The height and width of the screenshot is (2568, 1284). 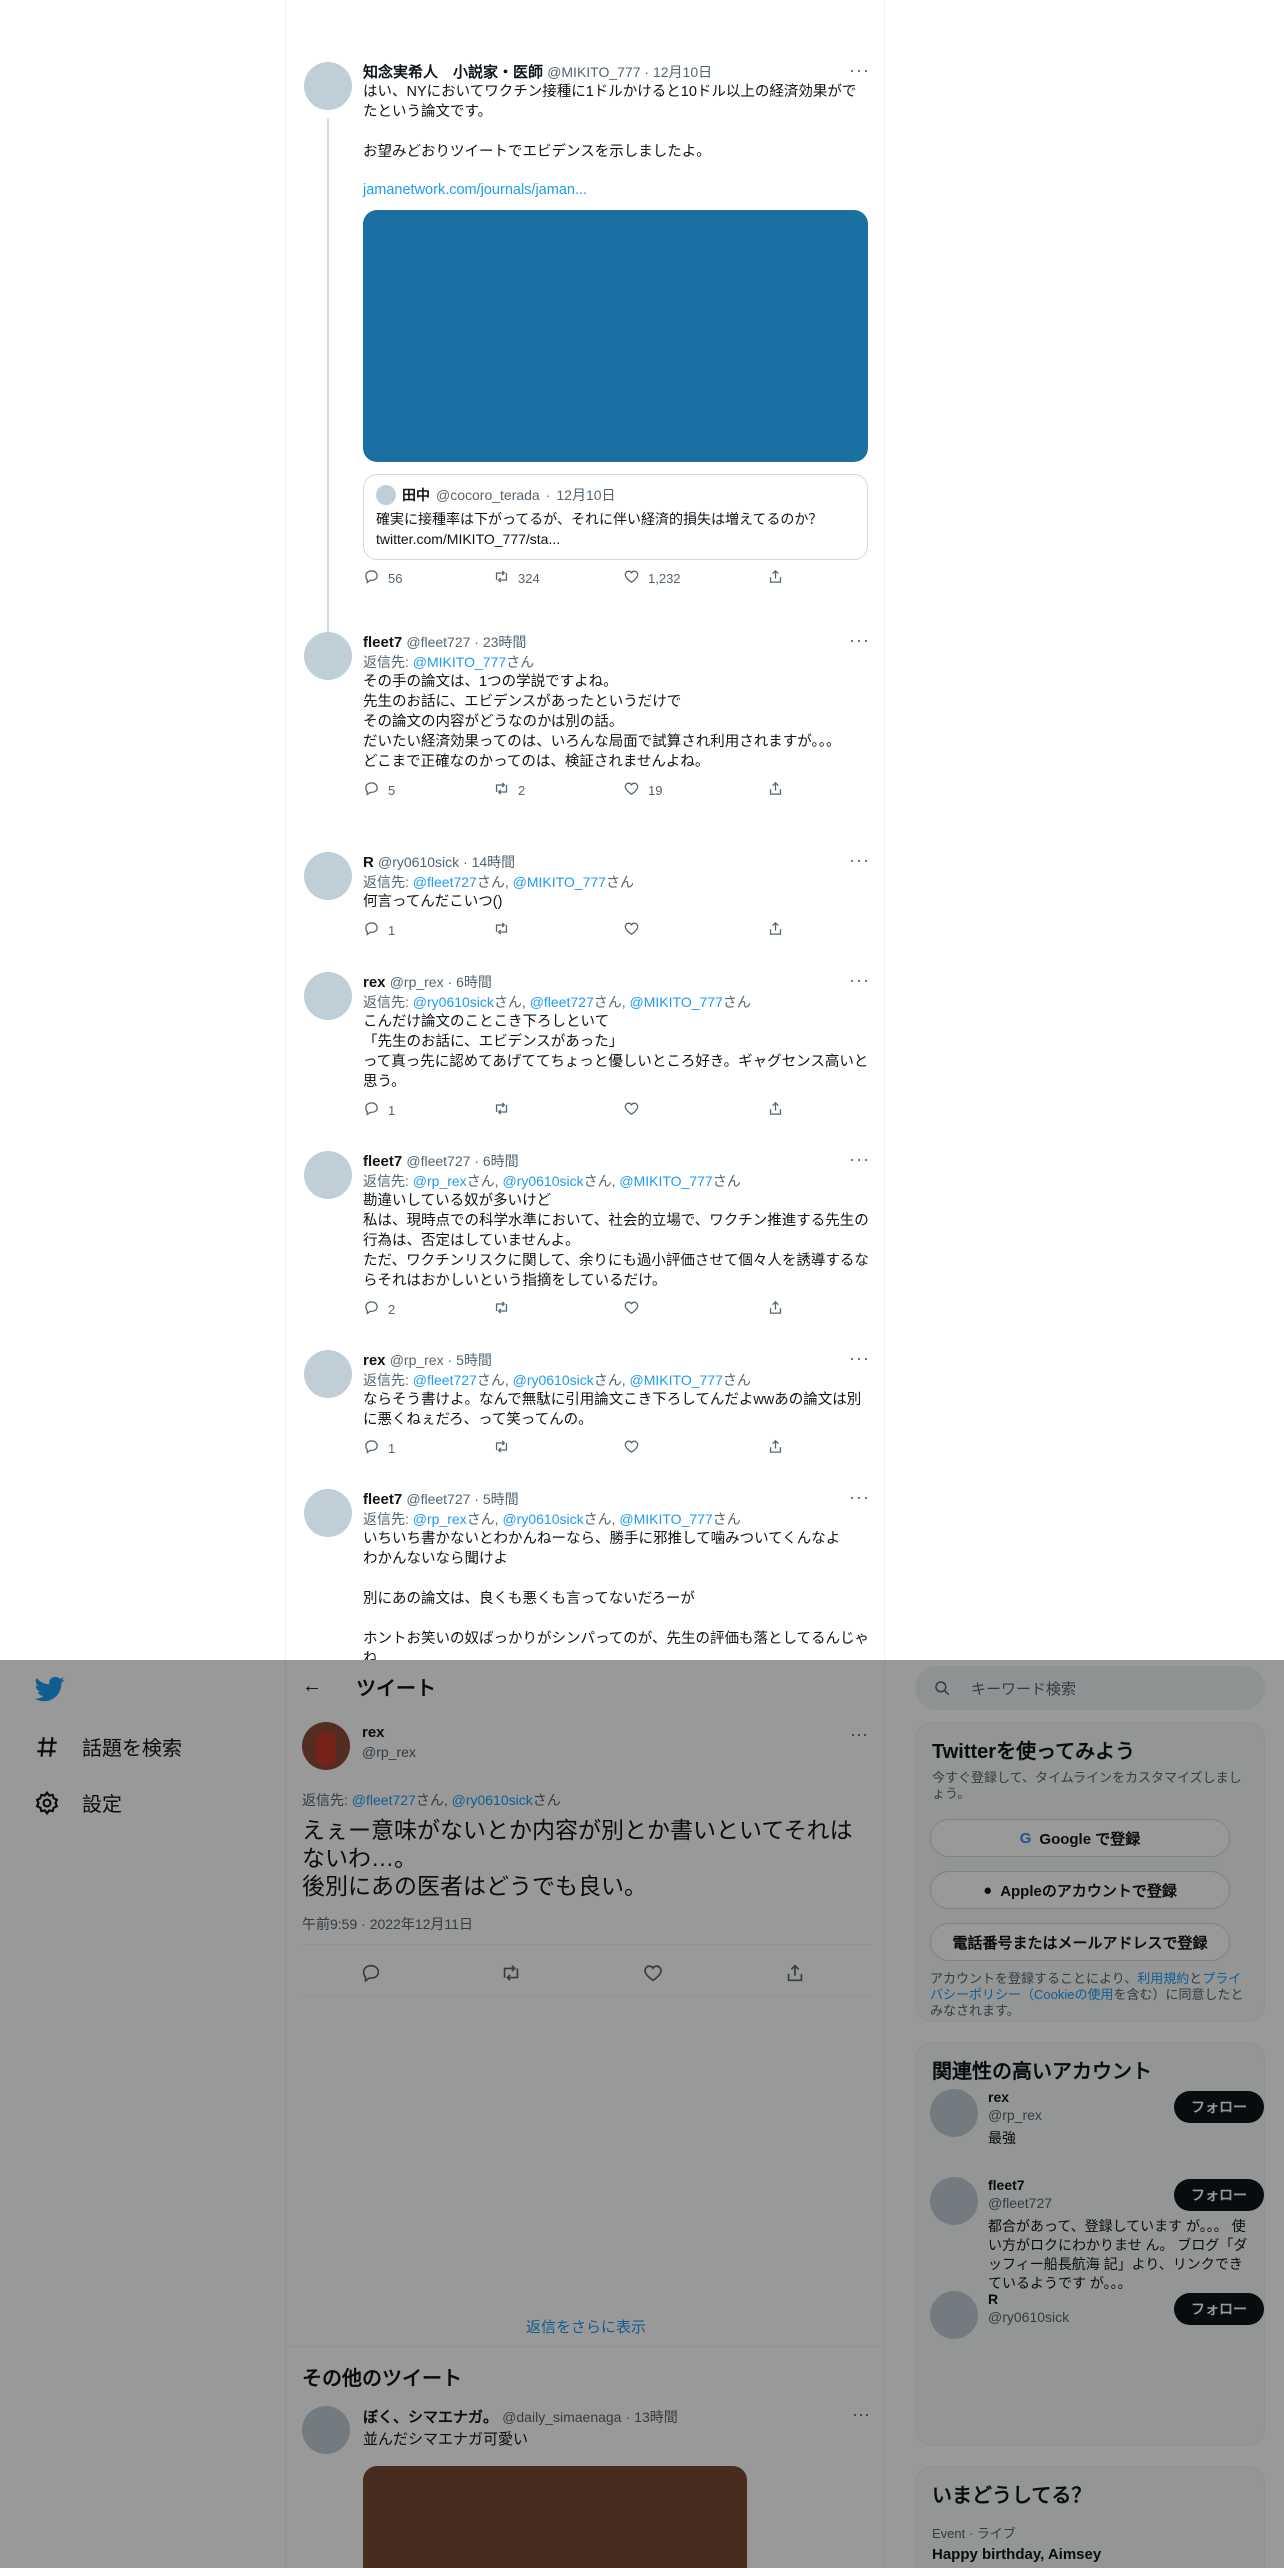 What do you see at coordinates (642, 790) in the screenshot?
I see `like-button: 19` at bounding box center [642, 790].